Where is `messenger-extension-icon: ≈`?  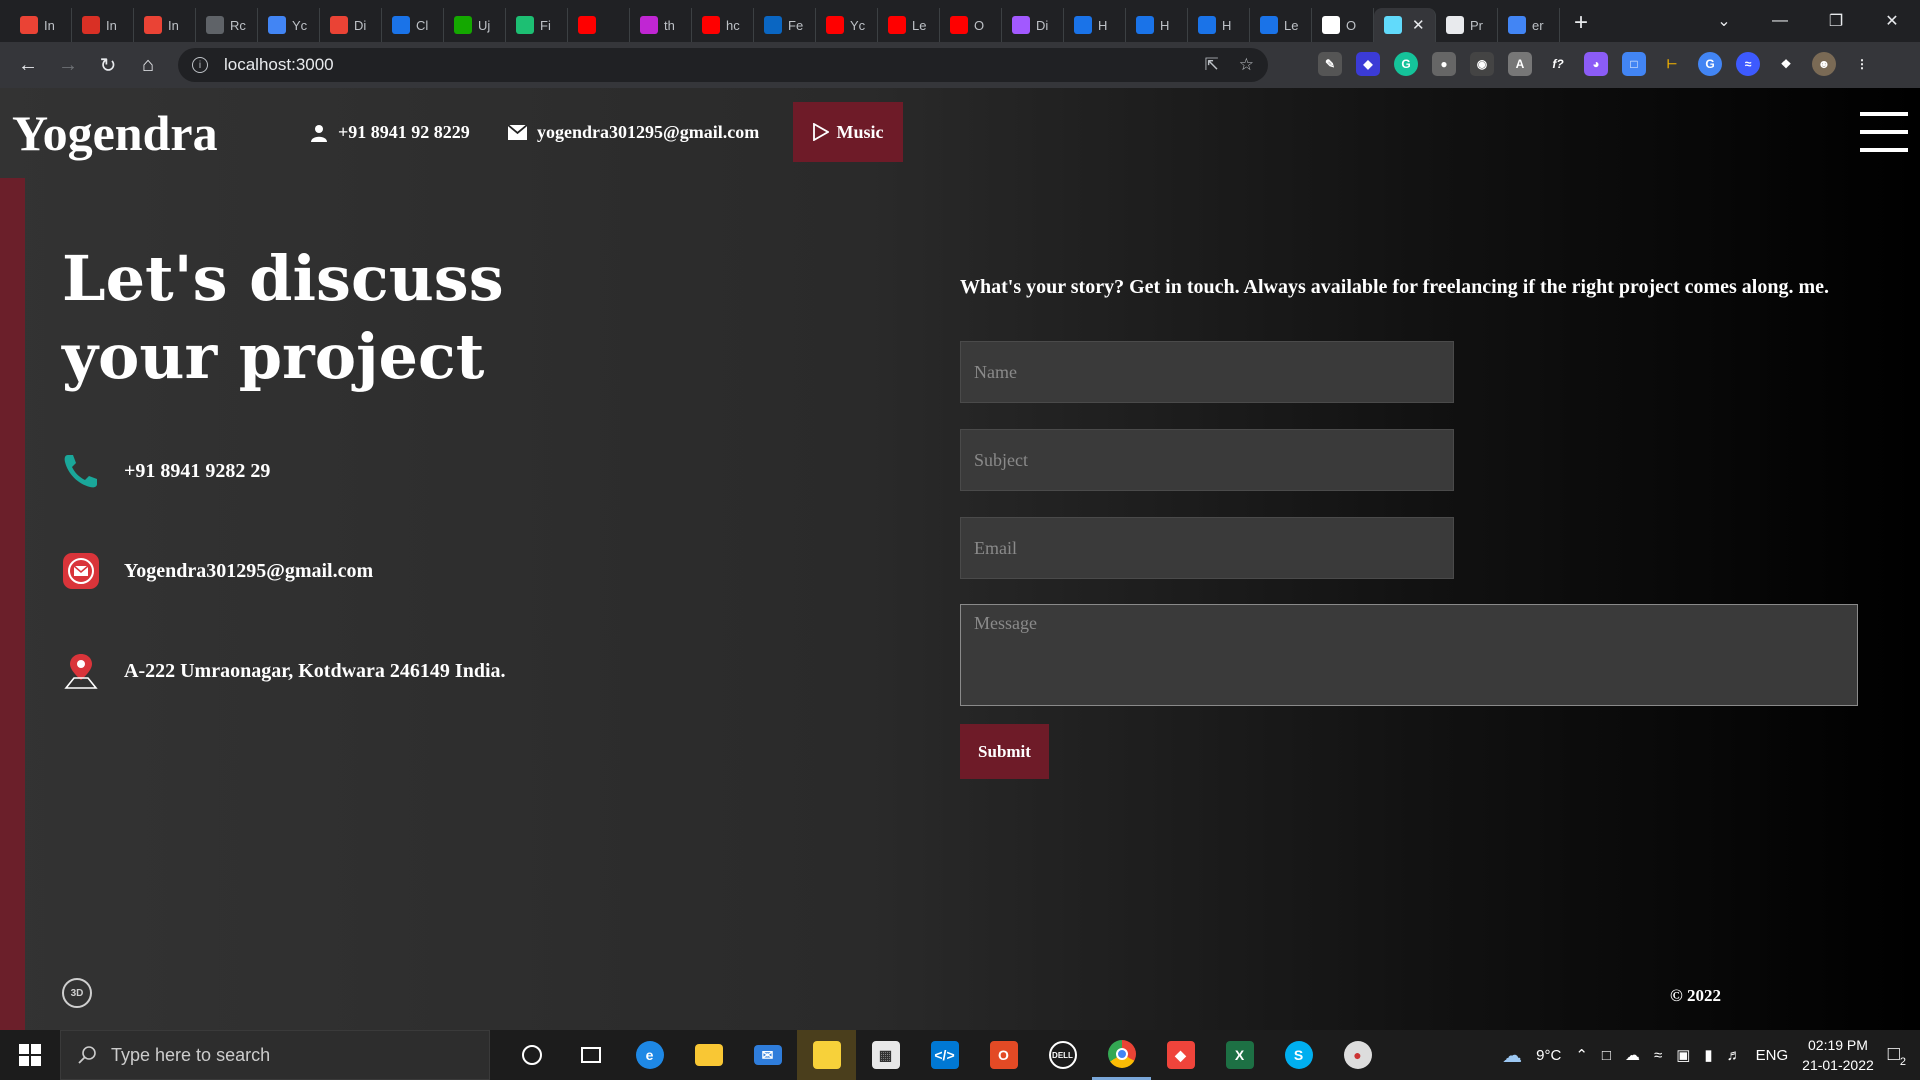
messenger-extension-icon: ≈ is located at coordinates (1748, 64).